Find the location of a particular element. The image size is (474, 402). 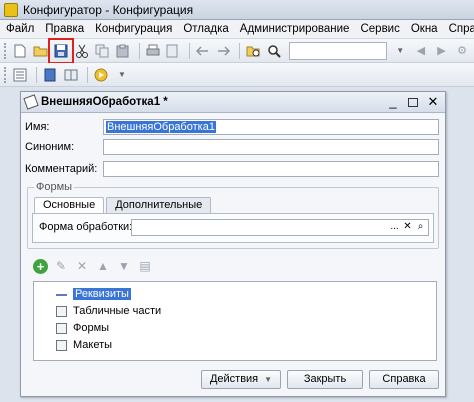

update-db-button is located at coordinates (50, 75).